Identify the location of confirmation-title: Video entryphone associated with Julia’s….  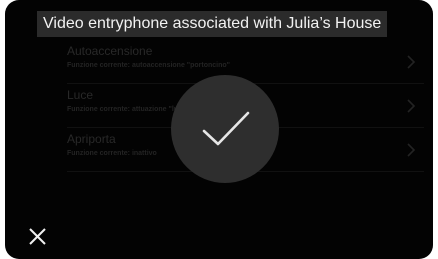
(212, 24).